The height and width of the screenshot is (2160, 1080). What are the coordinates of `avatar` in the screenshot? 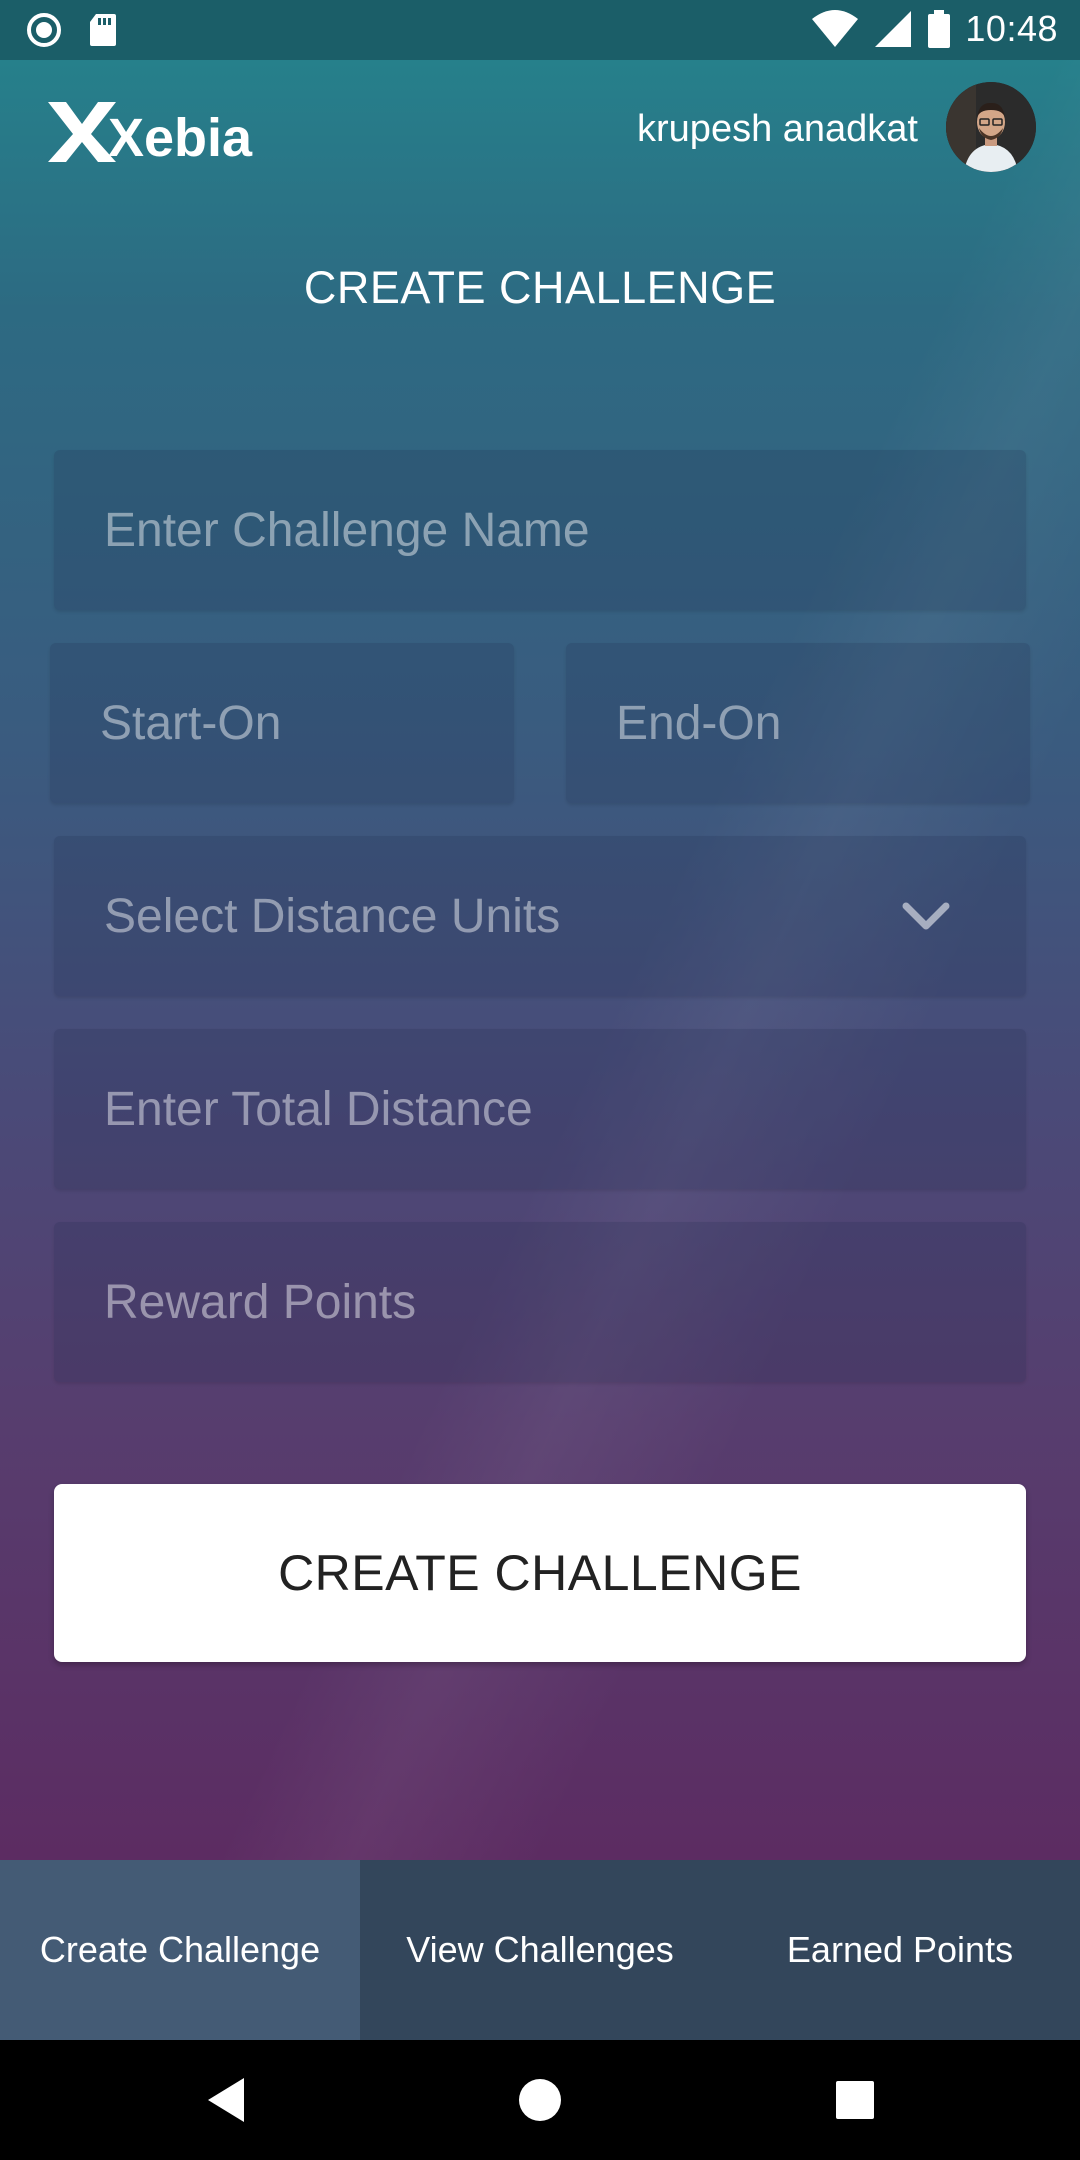 It's located at (991, 127).